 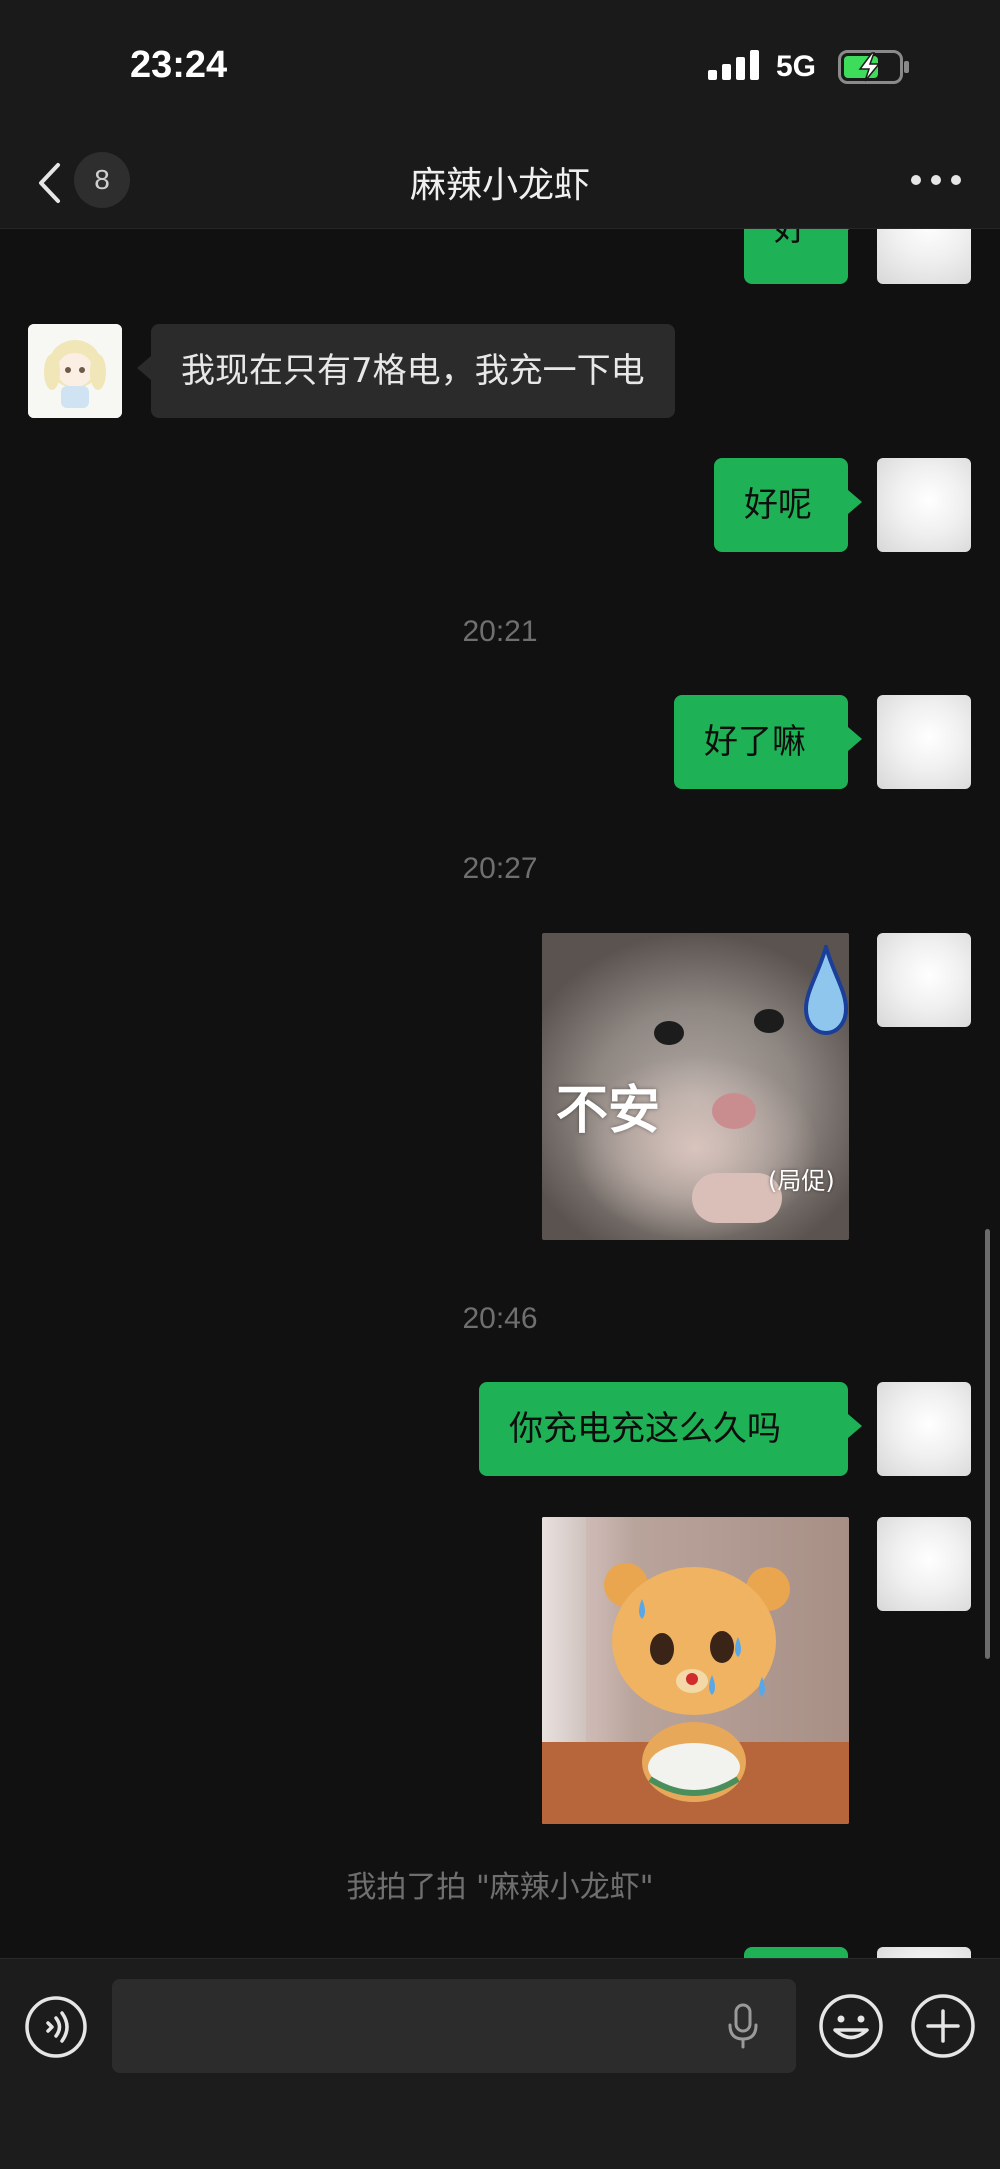 I want to click on voice-input-button, so click(x=56, y=2027).